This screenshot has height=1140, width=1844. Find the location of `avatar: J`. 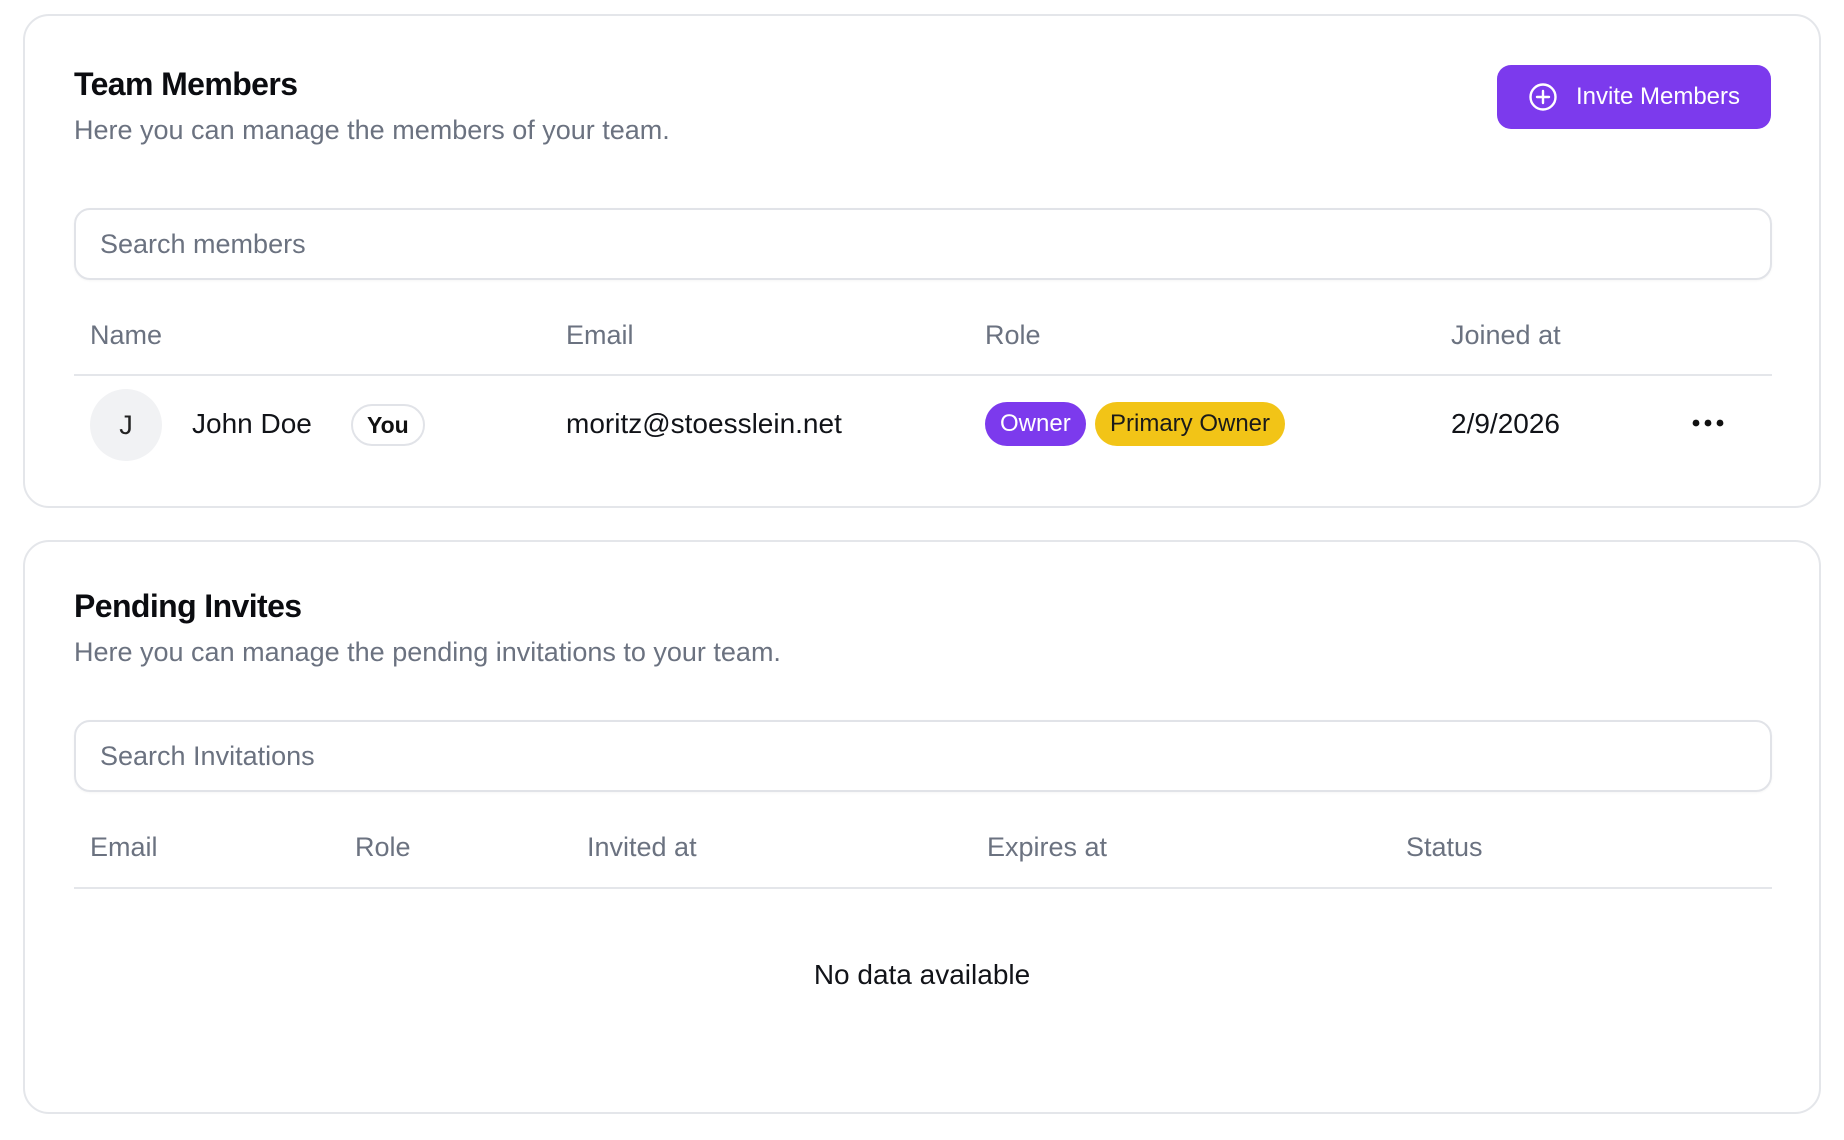

avatar: J is located at coordinates (126, 425).